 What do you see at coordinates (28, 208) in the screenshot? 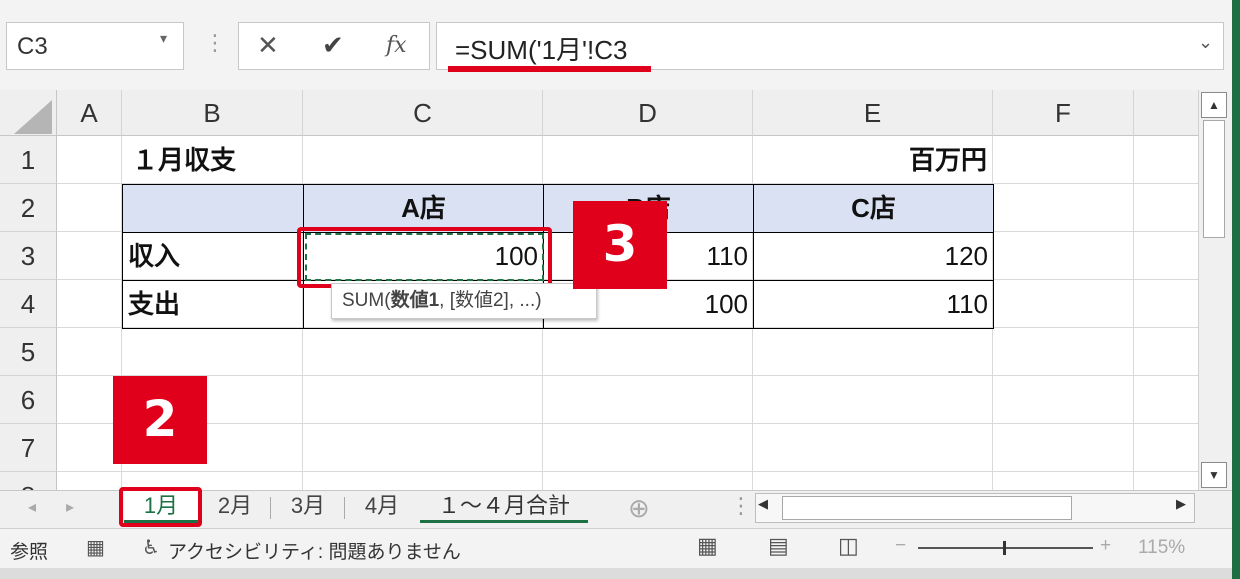
I see `row-header-2: 2` at bounding box center [28, 208].